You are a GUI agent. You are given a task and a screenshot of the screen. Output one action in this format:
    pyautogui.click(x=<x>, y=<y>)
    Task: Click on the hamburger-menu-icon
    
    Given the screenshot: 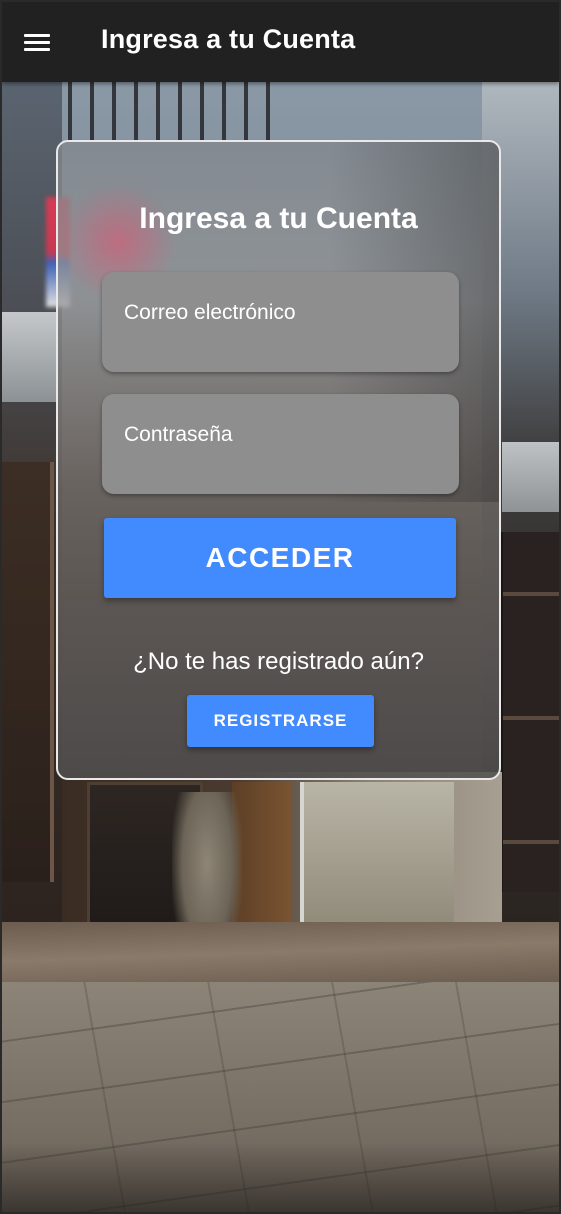 What is the action you would take?
    pyautogui.click(x=37, y=42)
    